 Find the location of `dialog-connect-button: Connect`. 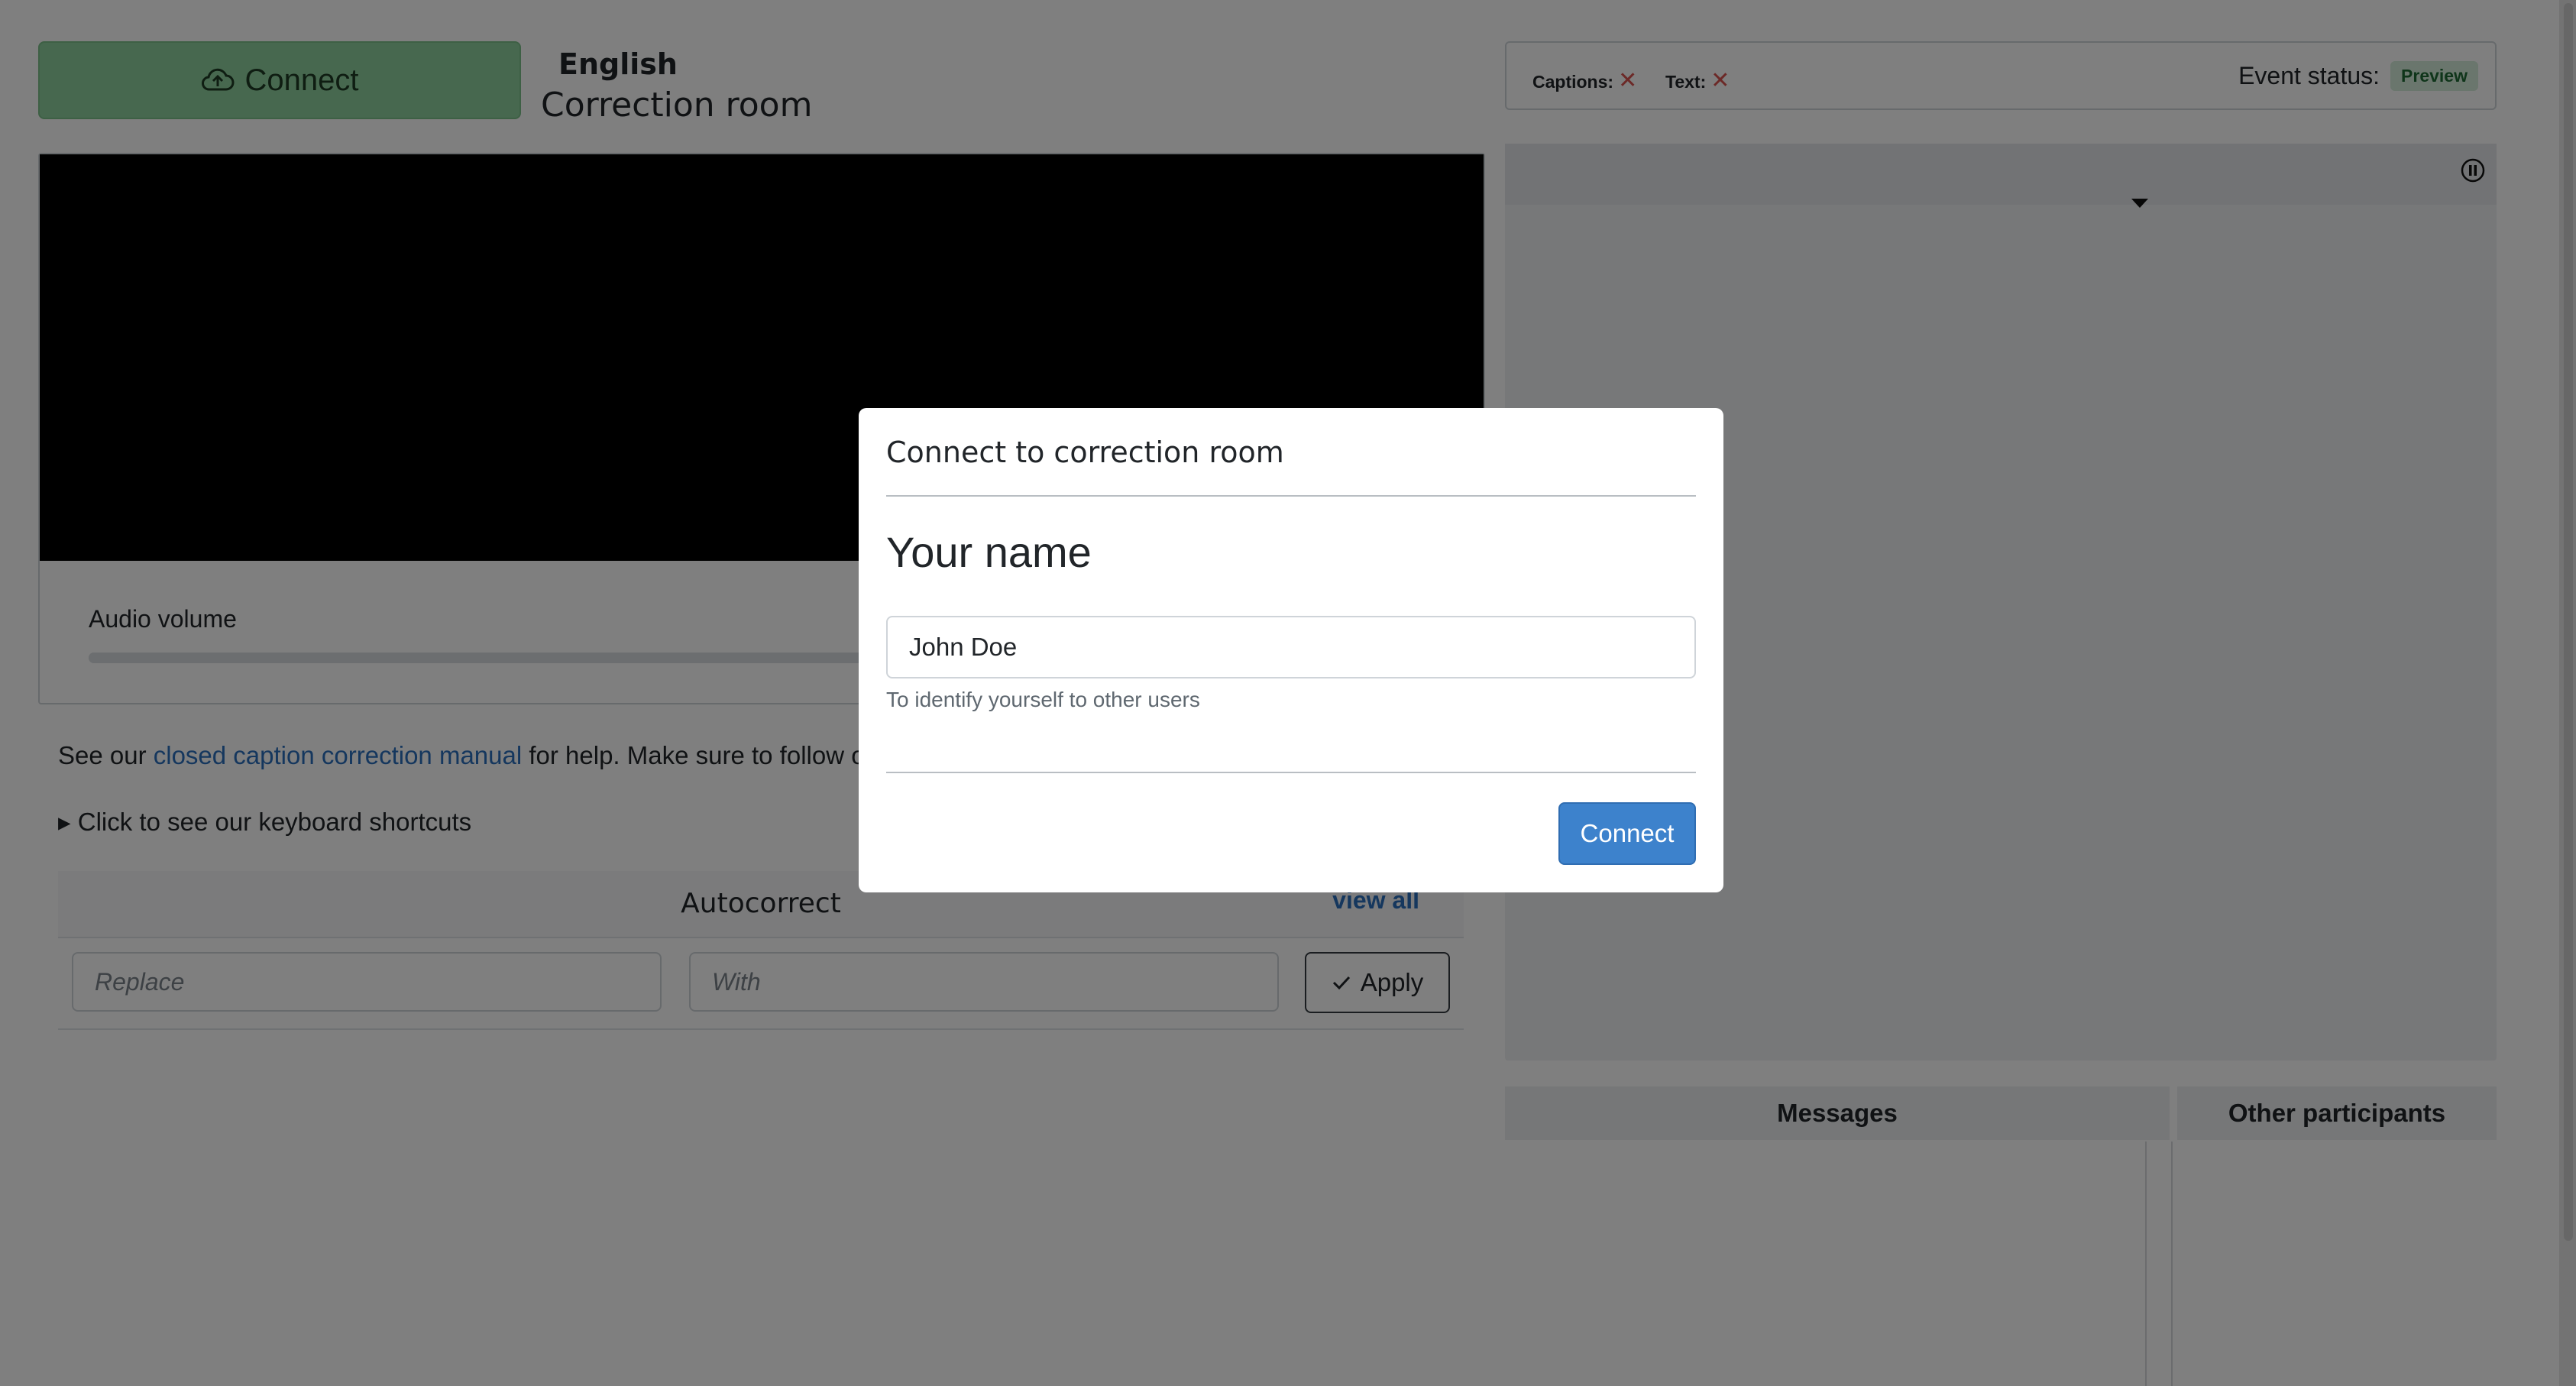

dialog-connect-button: Connect is located at coordinates (1627, 833).